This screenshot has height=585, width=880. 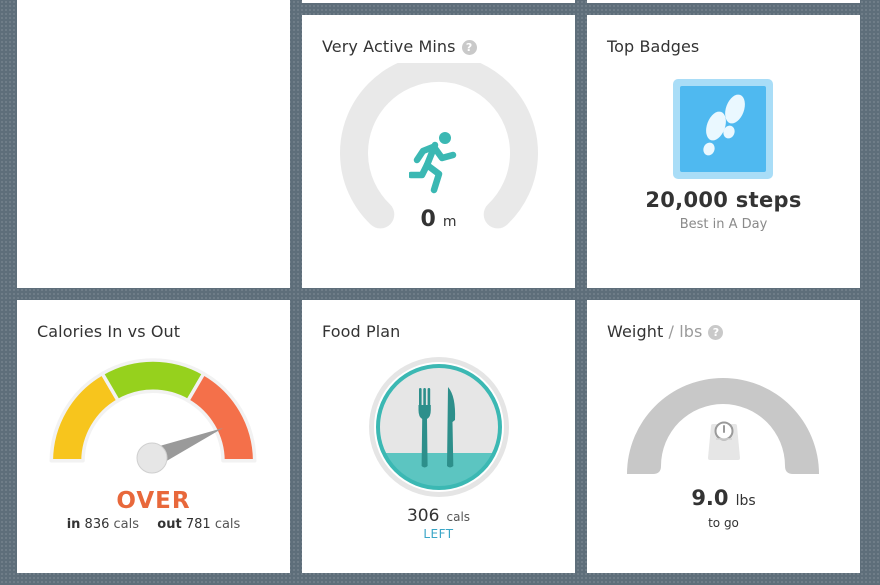 I want to click on weight-value: 9.0, so click(x=710, y=498).